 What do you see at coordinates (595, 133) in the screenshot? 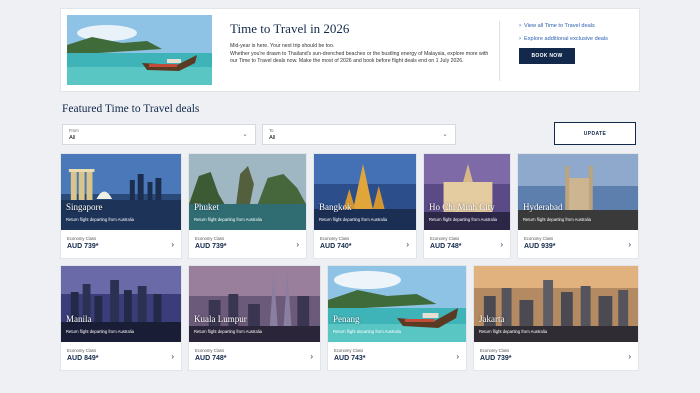
I see `update-button: UPDATE` at bounding box center [595, 133].